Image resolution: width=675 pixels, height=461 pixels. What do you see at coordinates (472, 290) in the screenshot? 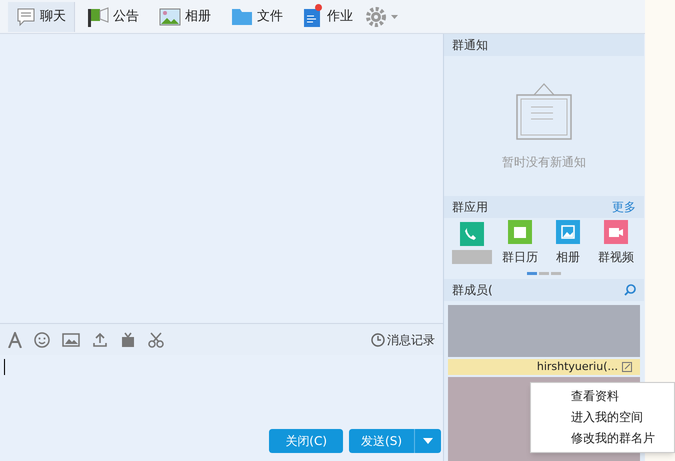
I see `panel-title: 群成员(` at bounding box center [472, 290].